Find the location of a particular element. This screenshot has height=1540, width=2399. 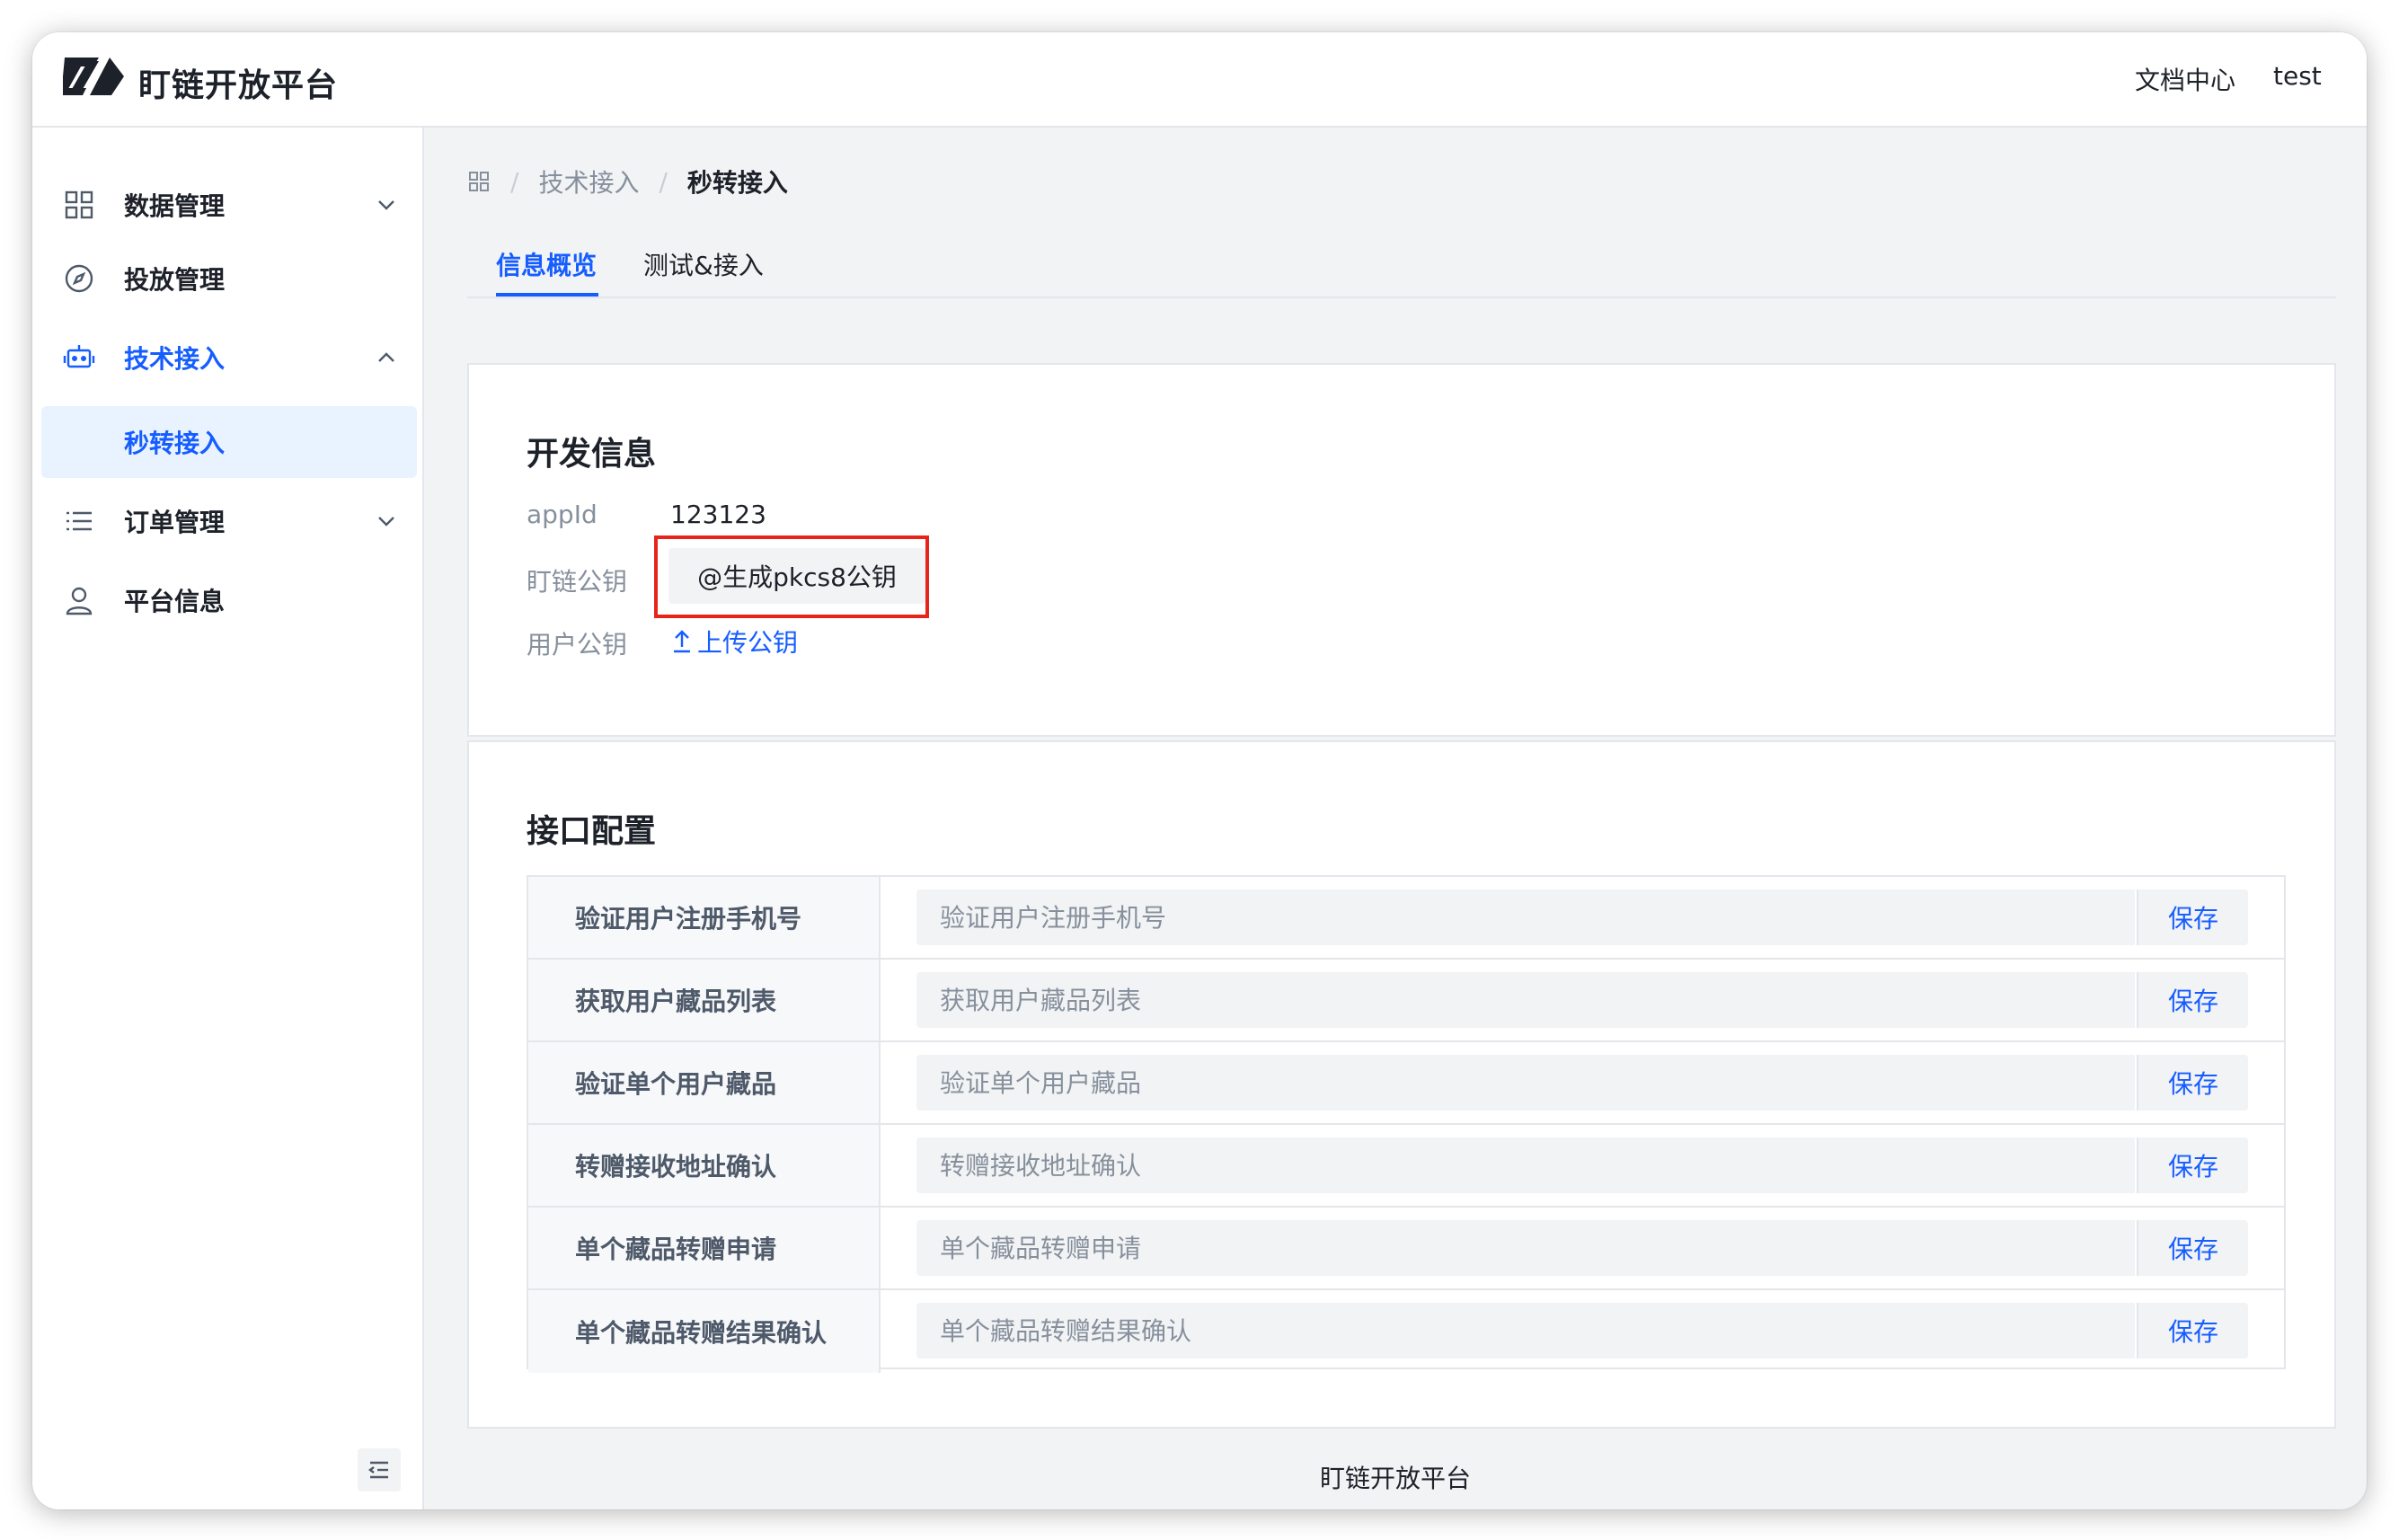

breadcrumb-current: 秒转接入 is located at coordinates (737, 183).